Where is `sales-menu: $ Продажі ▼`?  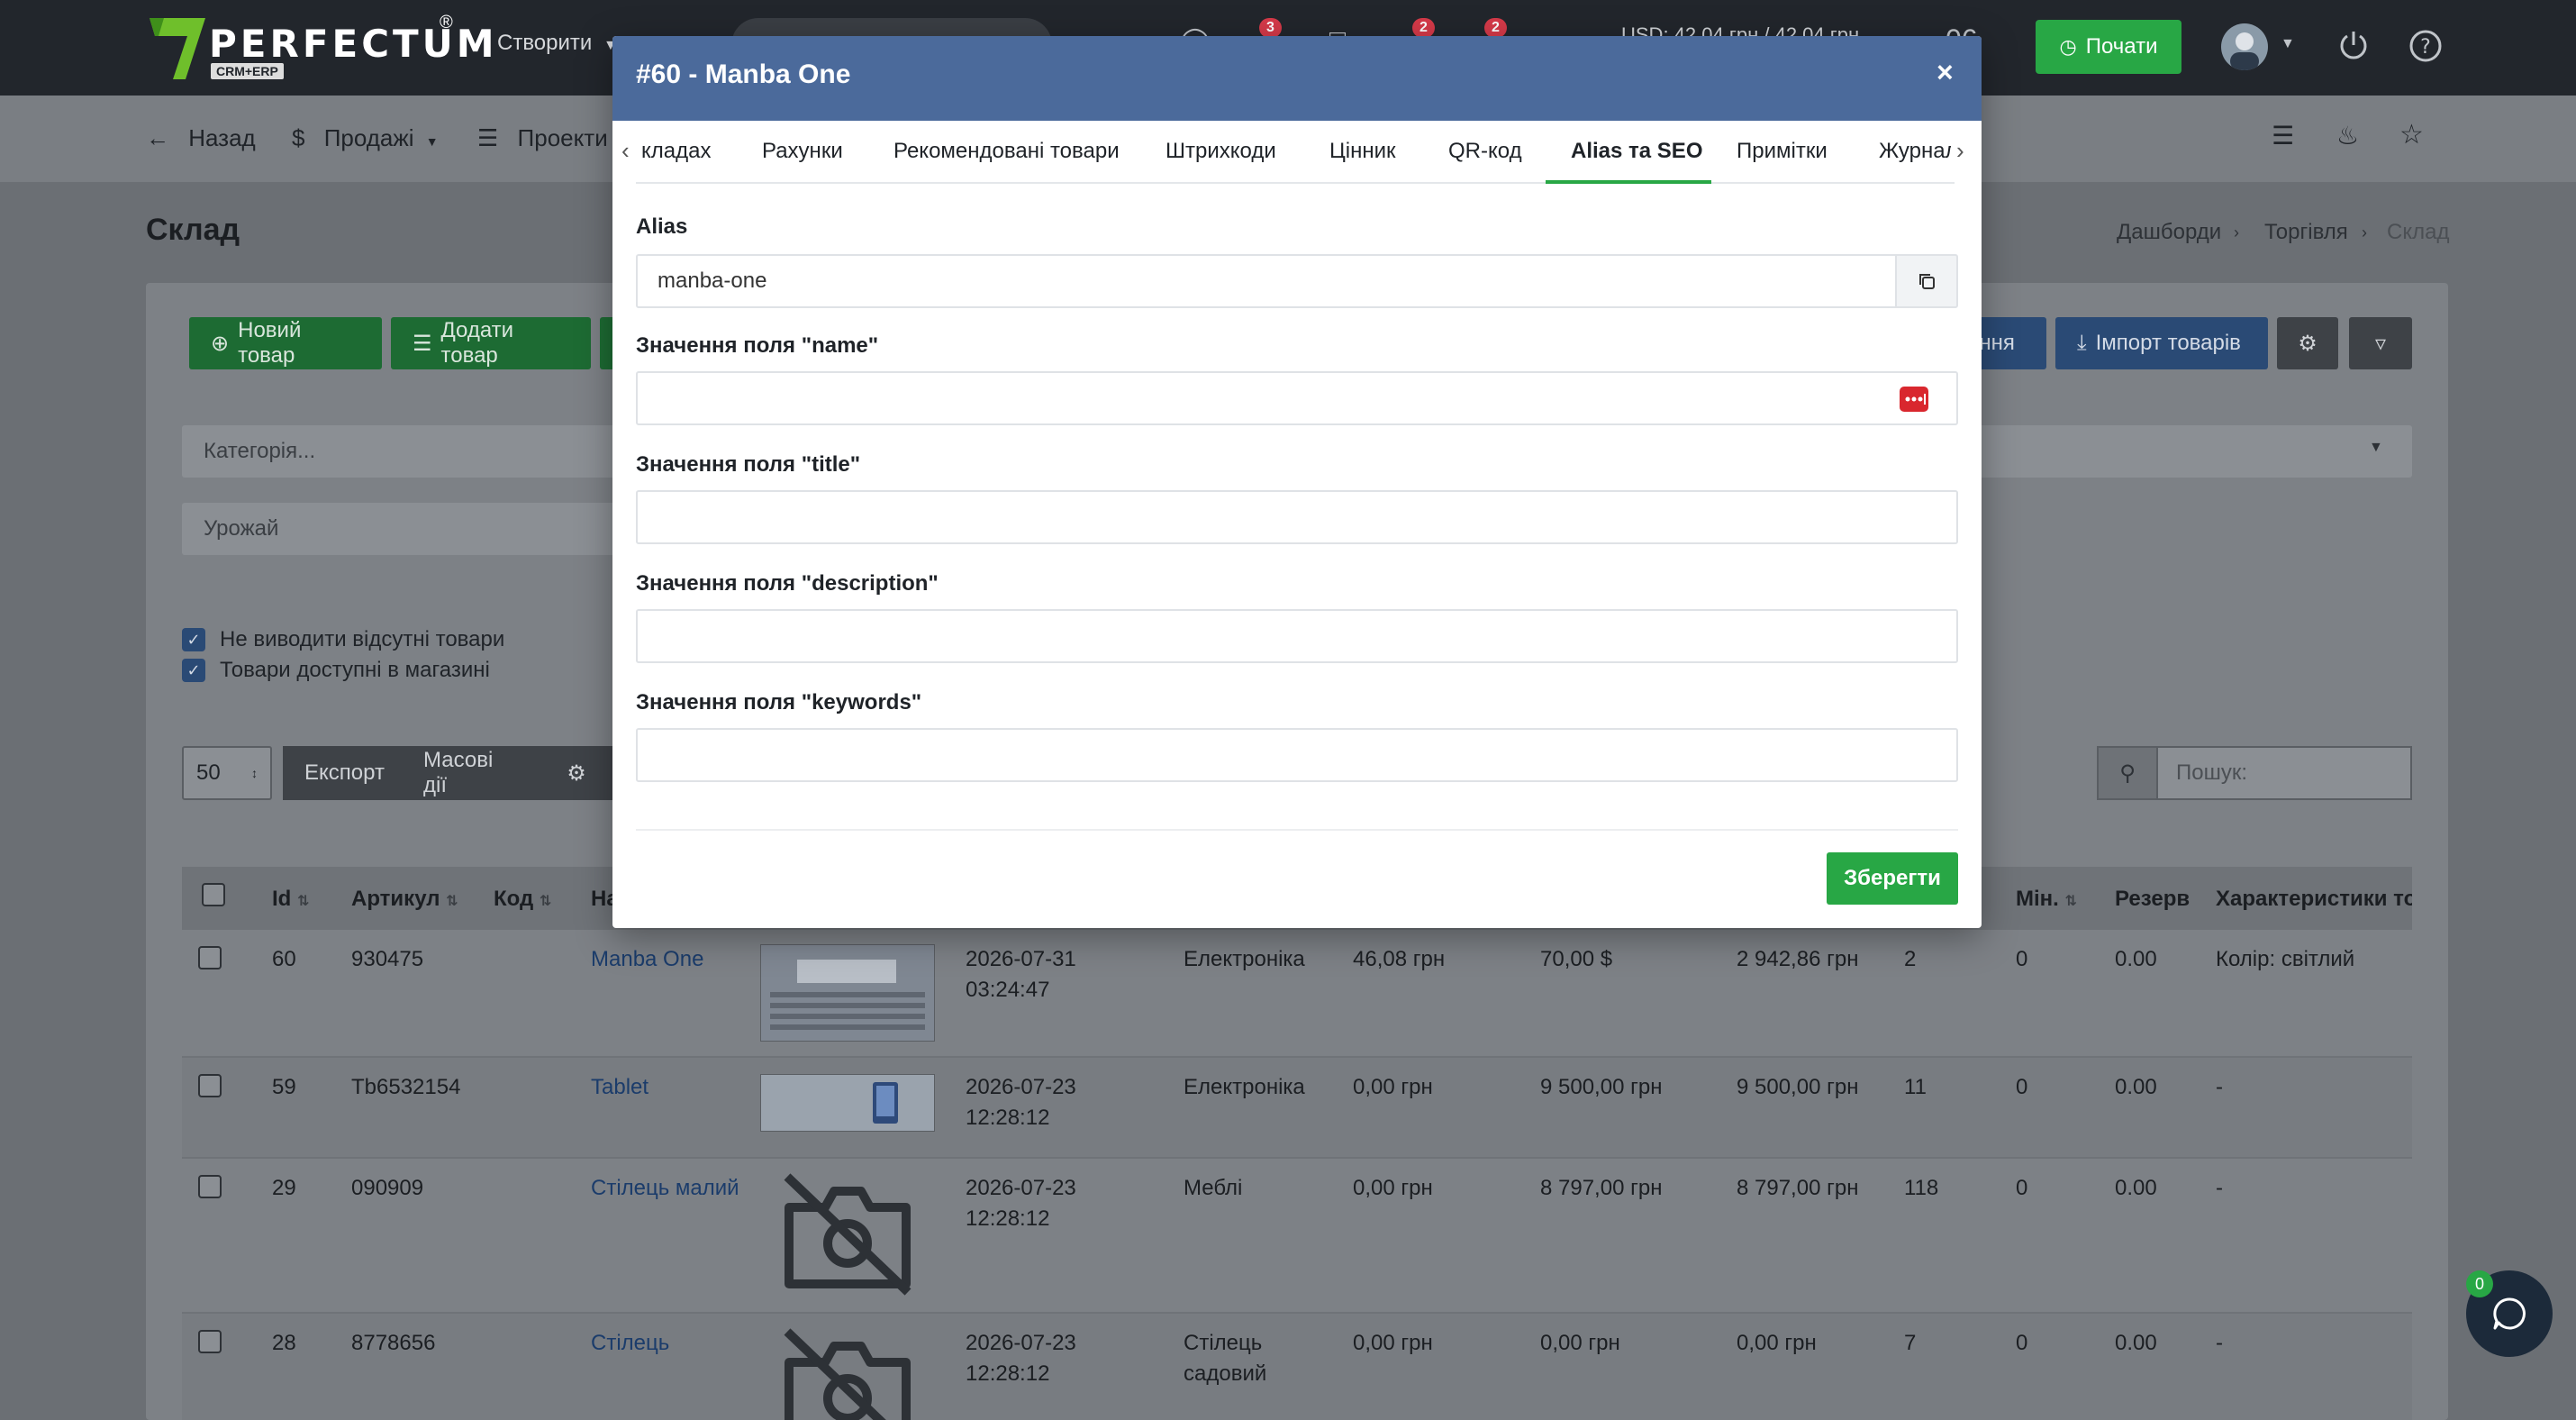 sales-menu: $ Продажі ▼ is located at coordinates (365, 138).